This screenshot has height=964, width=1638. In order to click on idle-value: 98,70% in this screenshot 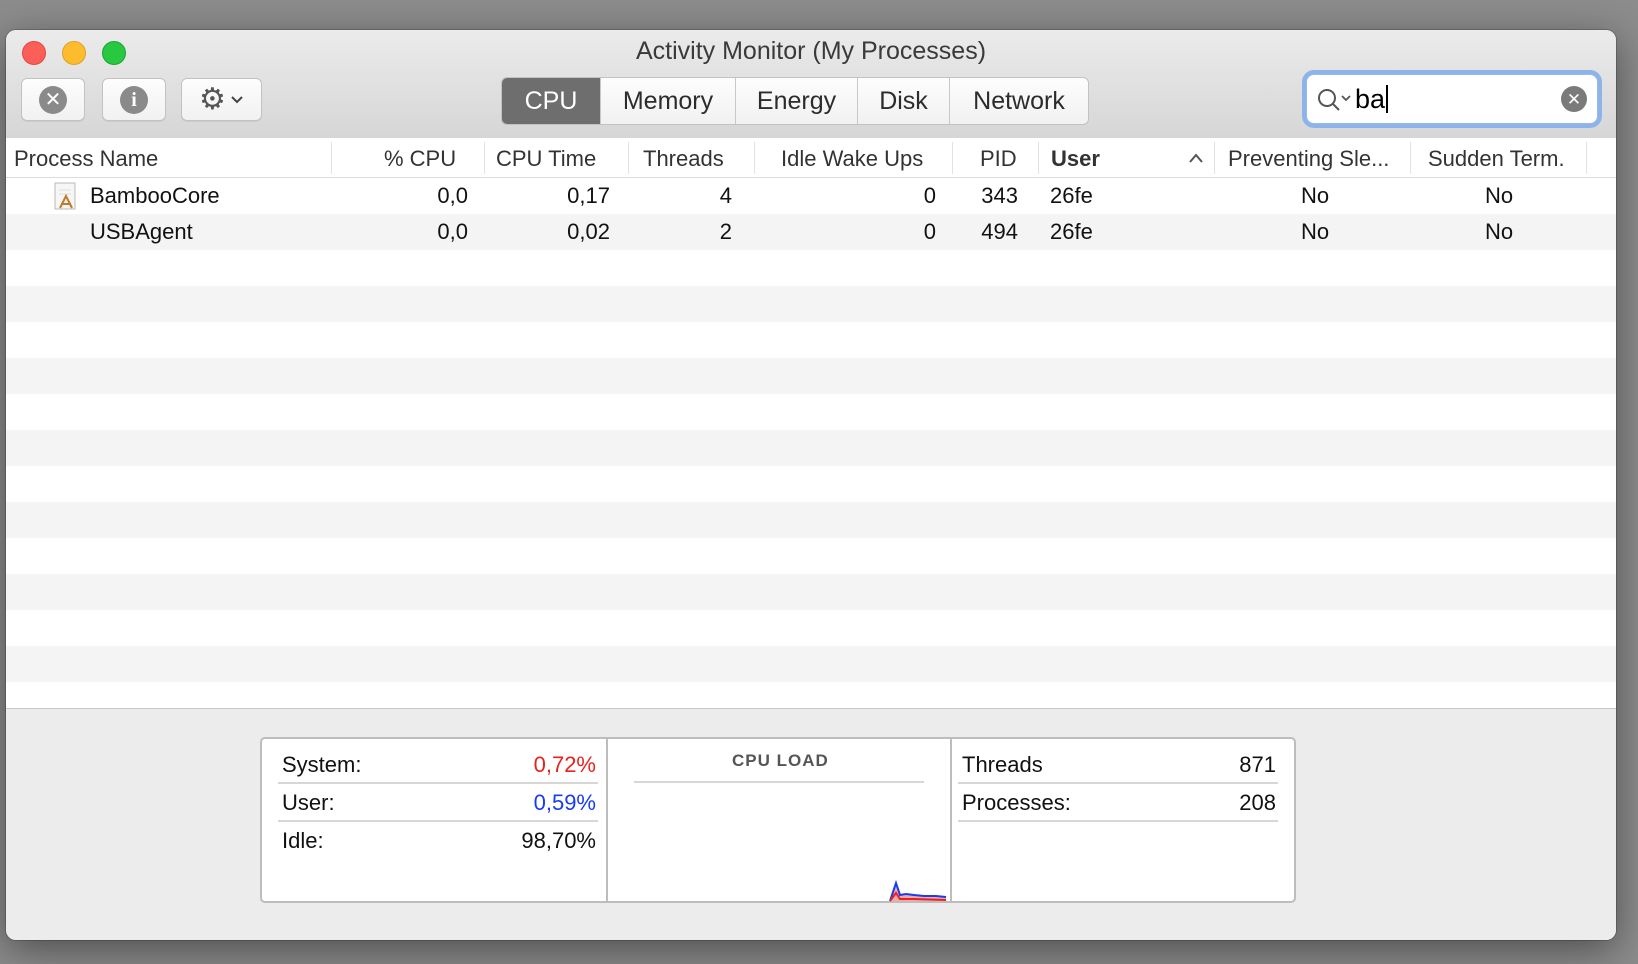, I will do `click(558, 840)`.